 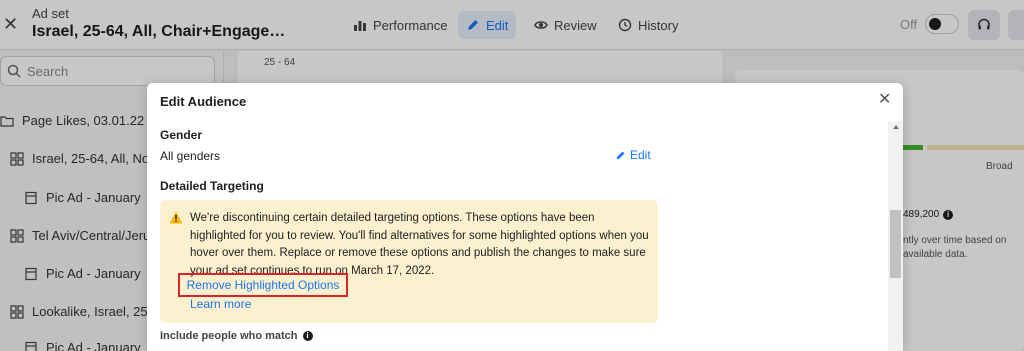 I want to click on include-people-label: Include people who match i, so click(x=236, y=336).